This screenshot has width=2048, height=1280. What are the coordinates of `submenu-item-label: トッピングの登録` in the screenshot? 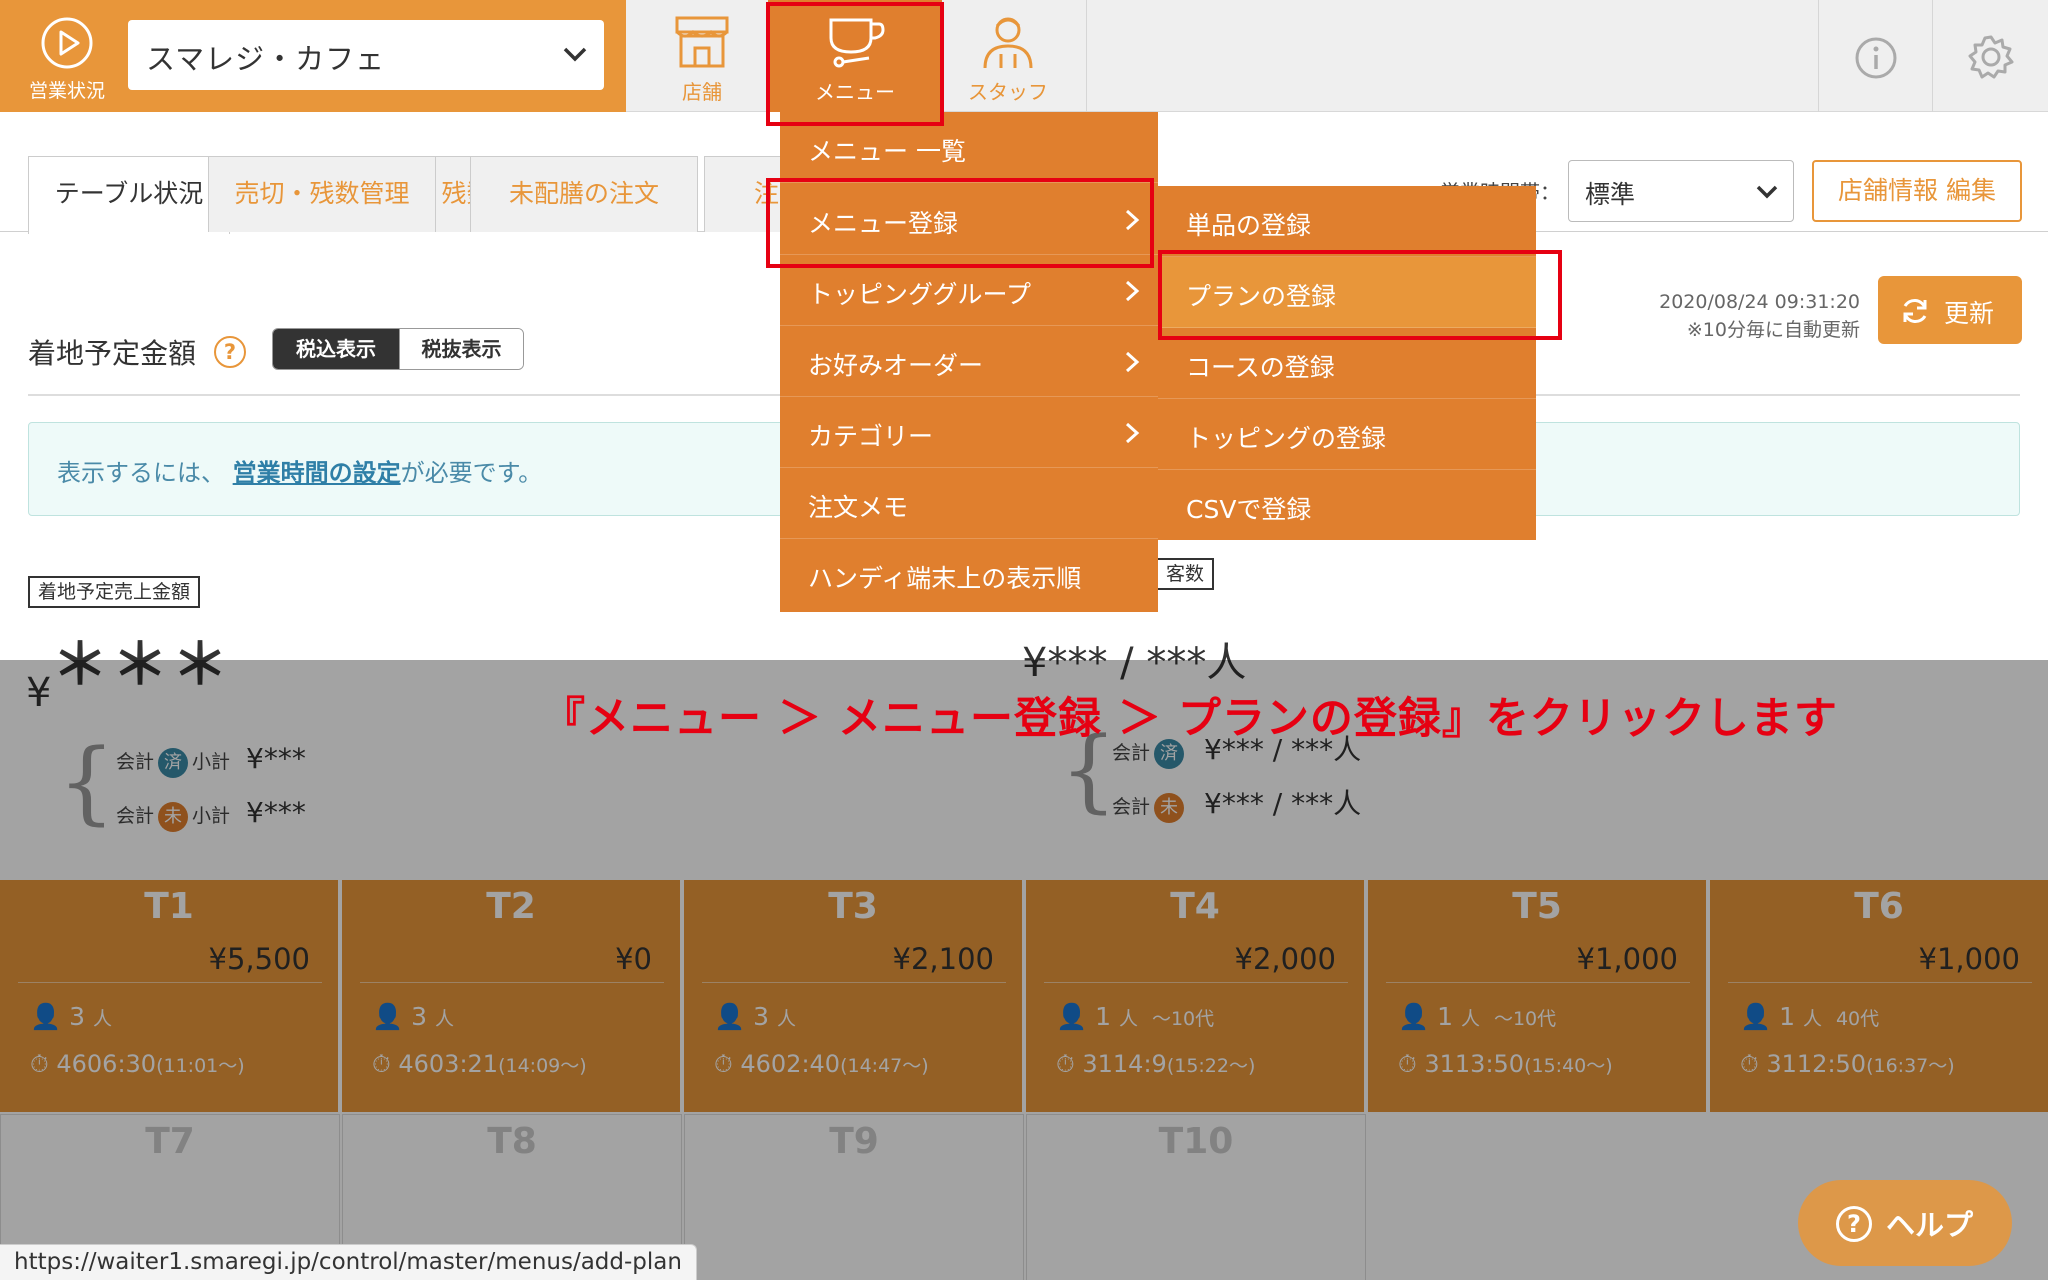 It's located at (1286, 438).